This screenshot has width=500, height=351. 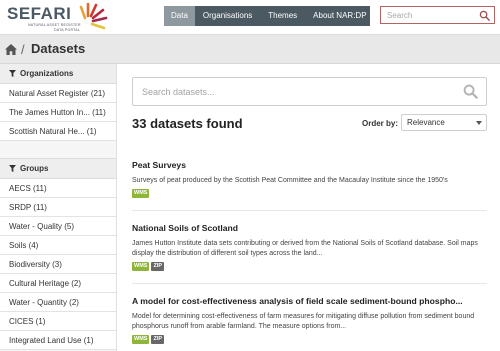 What do you see at coordinates (282, 16) in the screenshot?
I see `nav-item-themes: Themes` at bounding box center [282, 16].